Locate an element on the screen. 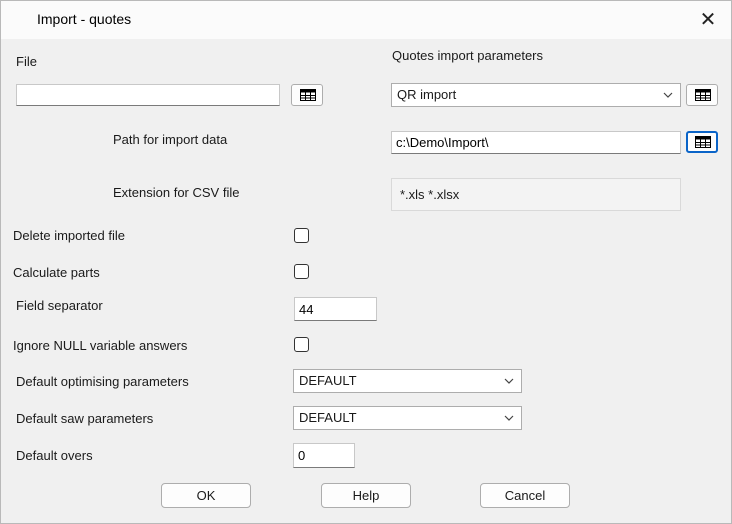 The image size is (732, 524). default-saw-select: DEFAULT is located at coordinates (407, 418).